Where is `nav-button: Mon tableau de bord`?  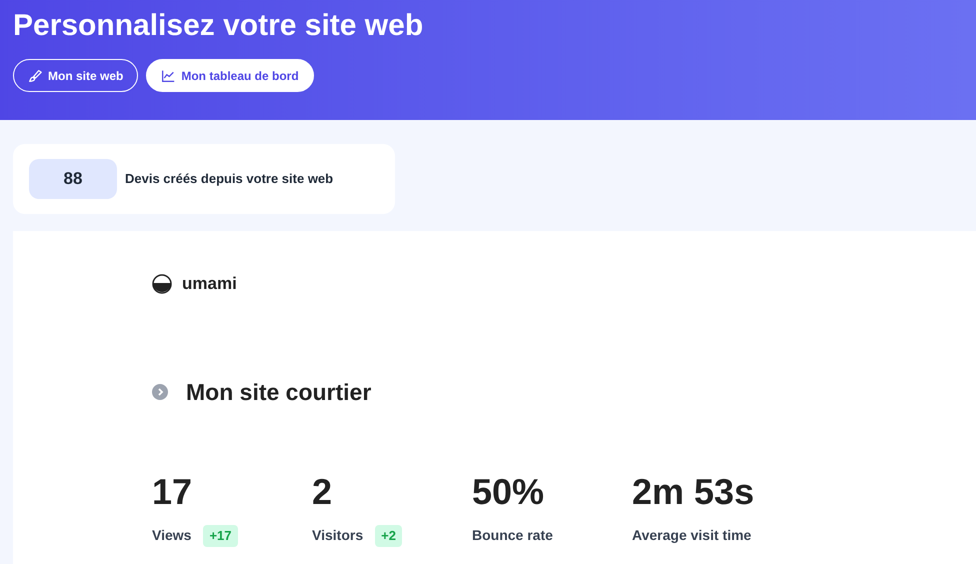 nav-button: Mon tableau de bord is located at coordinates (230, 75).